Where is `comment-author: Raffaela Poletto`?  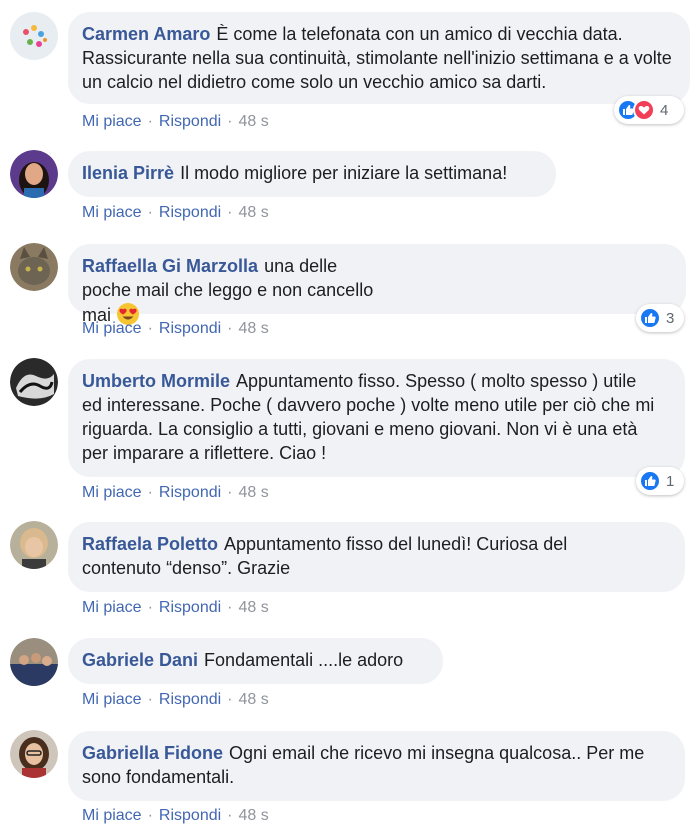
comment-author: Raffaela Poletto is located at coordinates (150, 544).